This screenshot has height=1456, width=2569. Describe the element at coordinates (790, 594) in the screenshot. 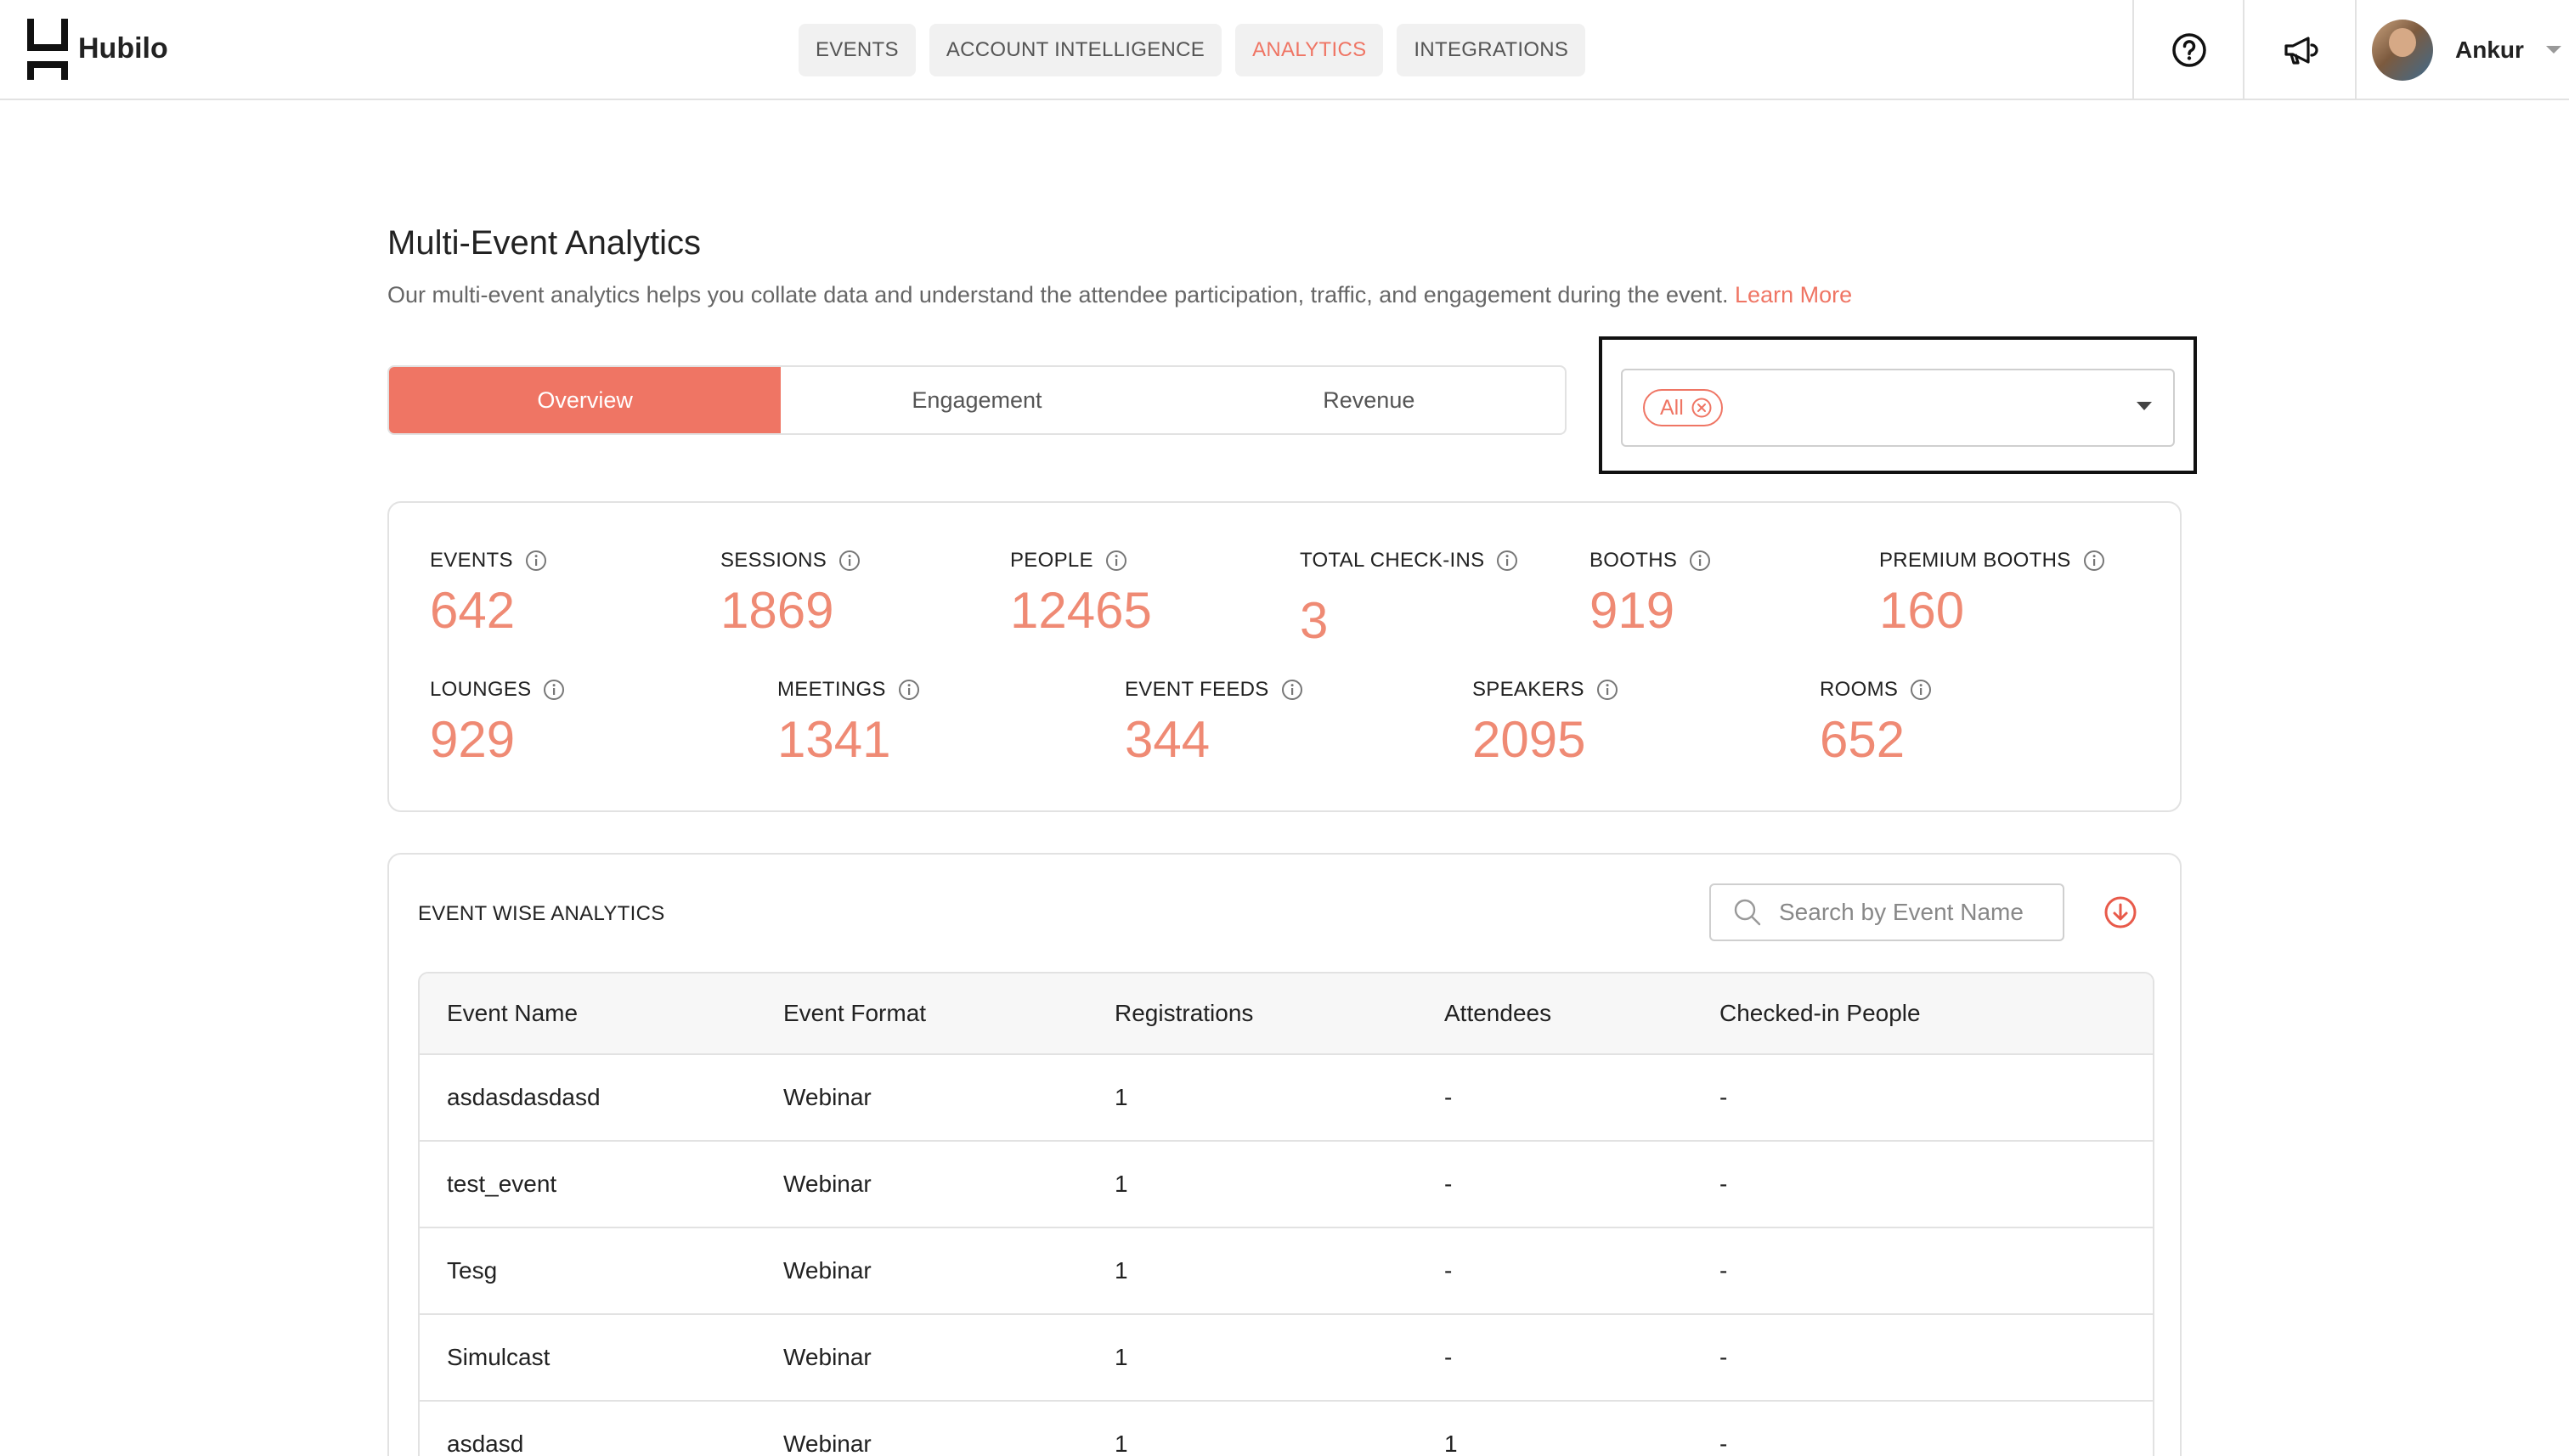

I see `stat-sessions: SESSIONS 1869` at that location.